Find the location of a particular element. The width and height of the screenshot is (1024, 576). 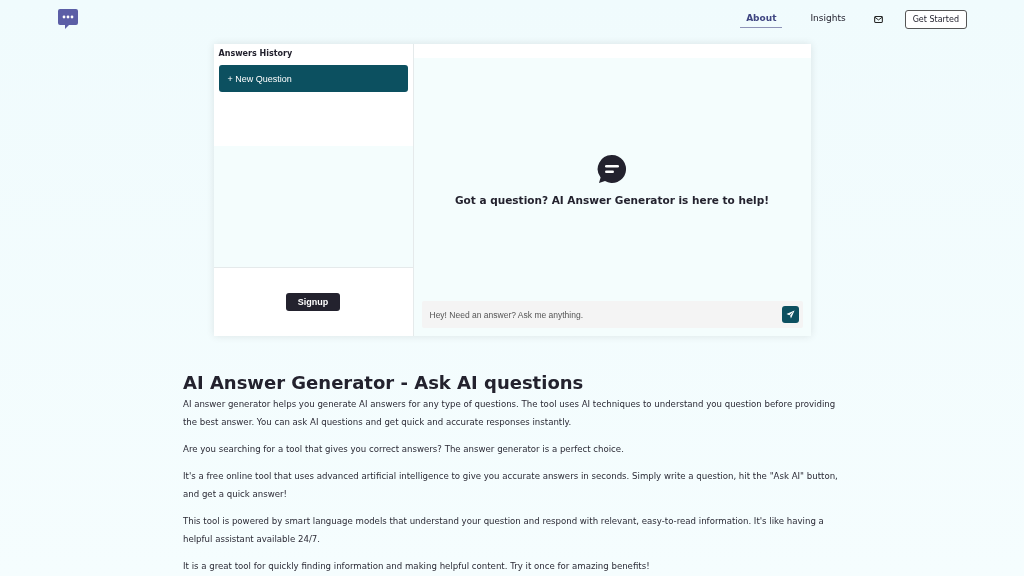

chat-bubble-logo is located at coordinates (68, 19).